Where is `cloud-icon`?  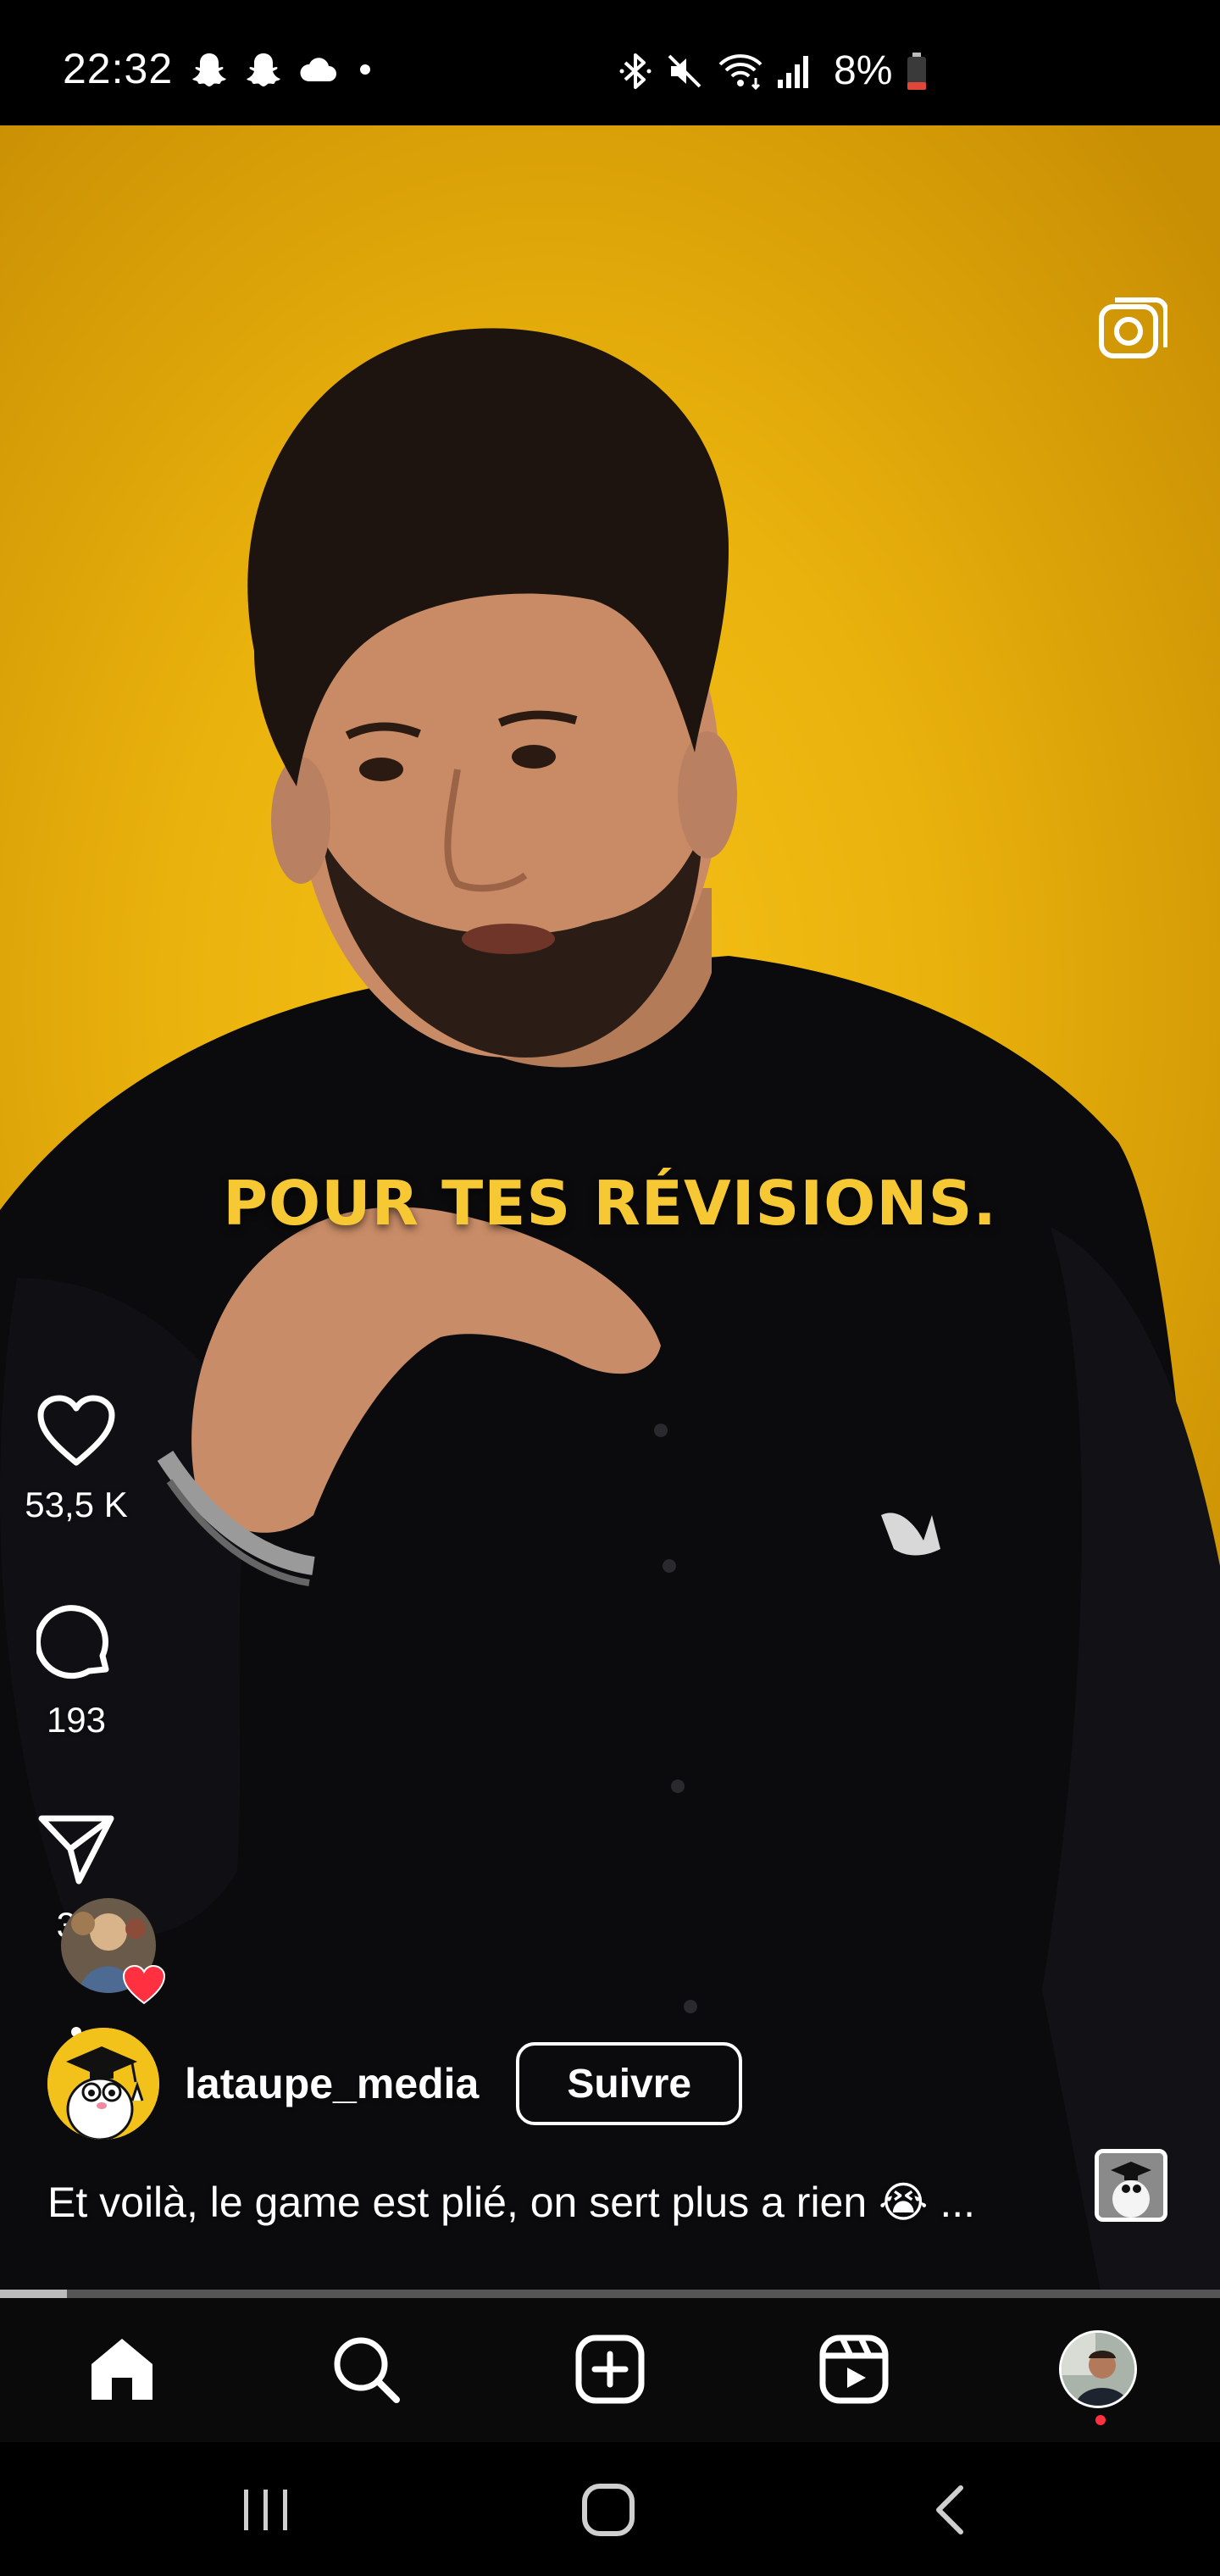
cloud-icon is located at coordinates (318, 69).